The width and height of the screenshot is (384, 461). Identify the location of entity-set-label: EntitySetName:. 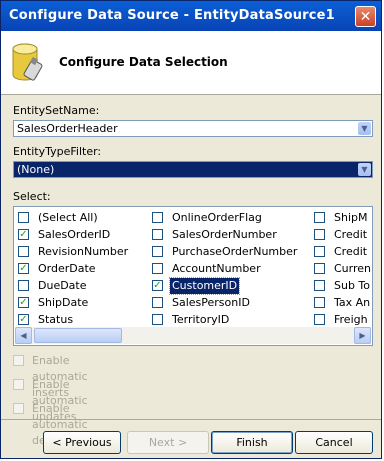
(56, 110).